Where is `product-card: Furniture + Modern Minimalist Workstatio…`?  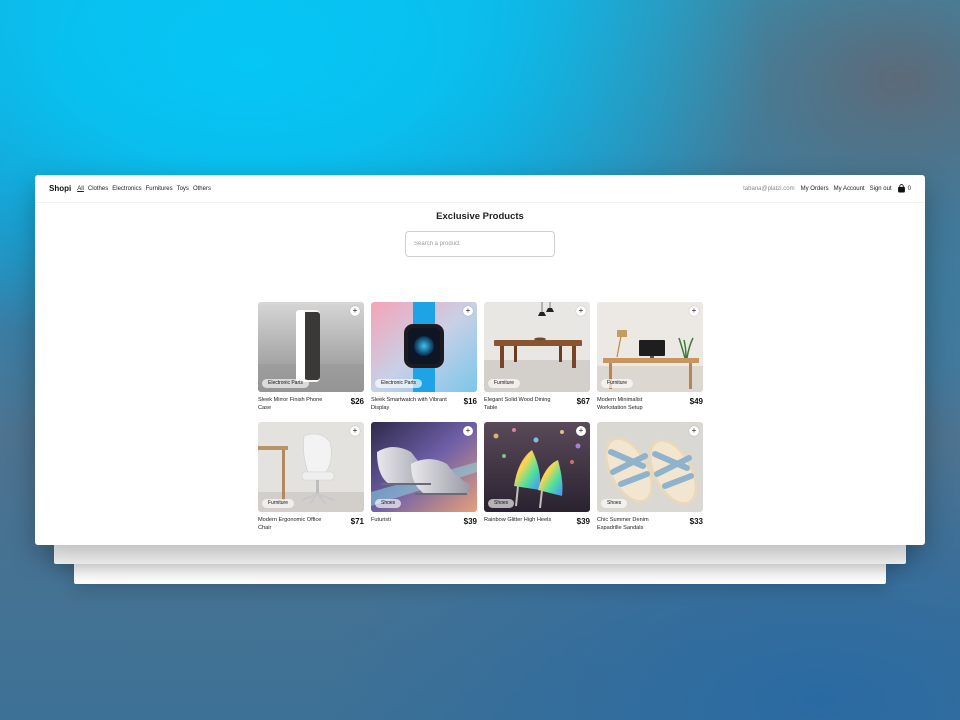
product-card: Furniture + Modern Minimalist Workstatio… is located at coordinates (650, 361).